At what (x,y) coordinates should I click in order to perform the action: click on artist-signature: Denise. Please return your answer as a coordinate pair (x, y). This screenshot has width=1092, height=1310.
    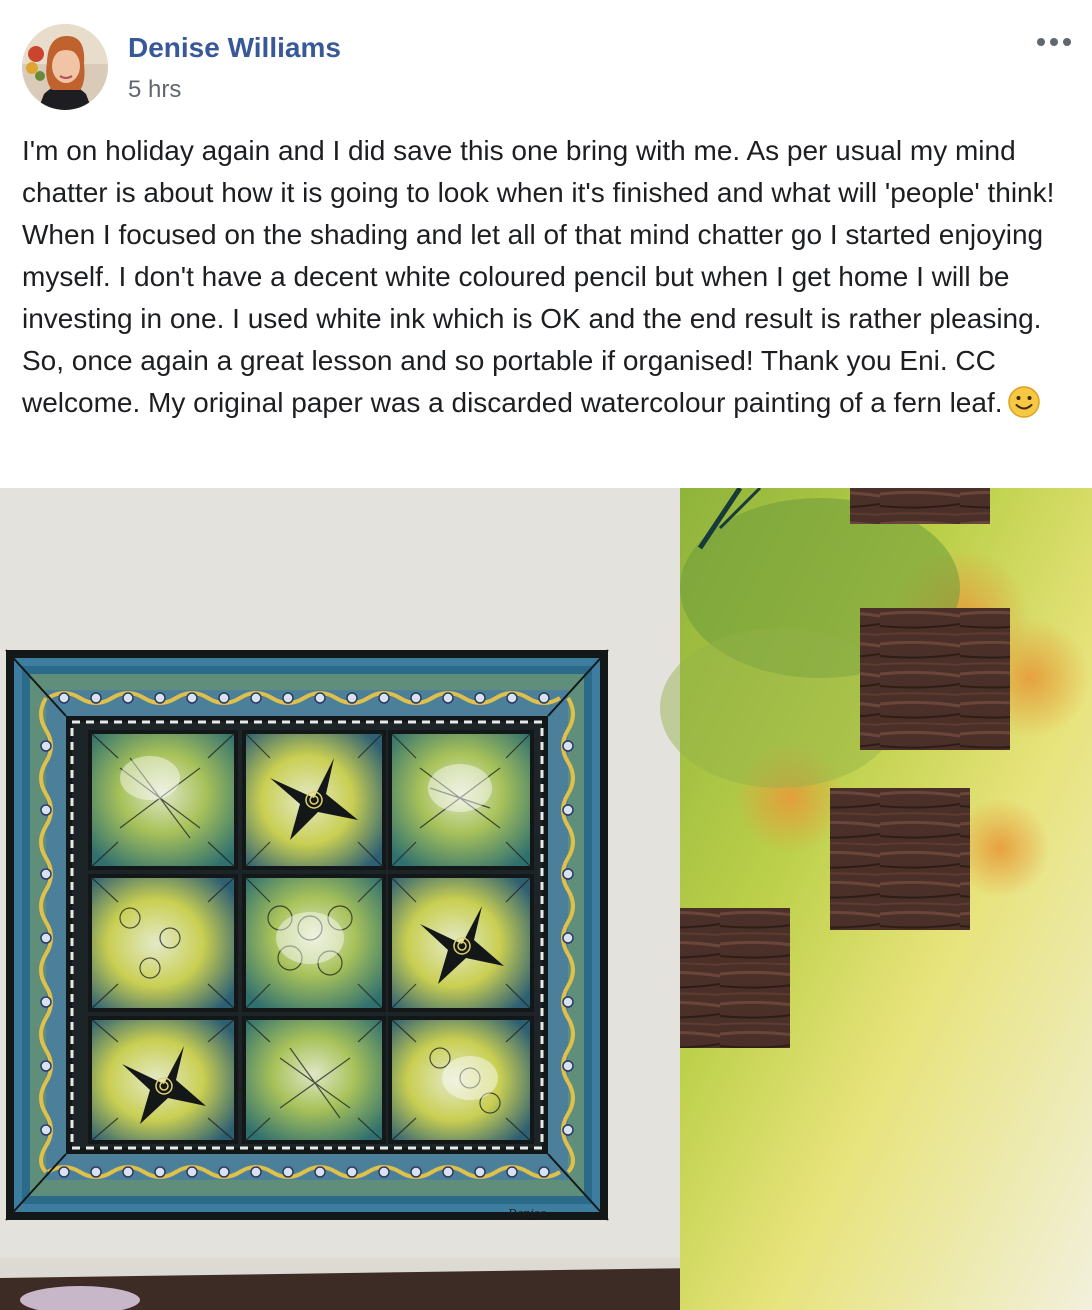
    Looking at the image, I should click on (527, 1213).